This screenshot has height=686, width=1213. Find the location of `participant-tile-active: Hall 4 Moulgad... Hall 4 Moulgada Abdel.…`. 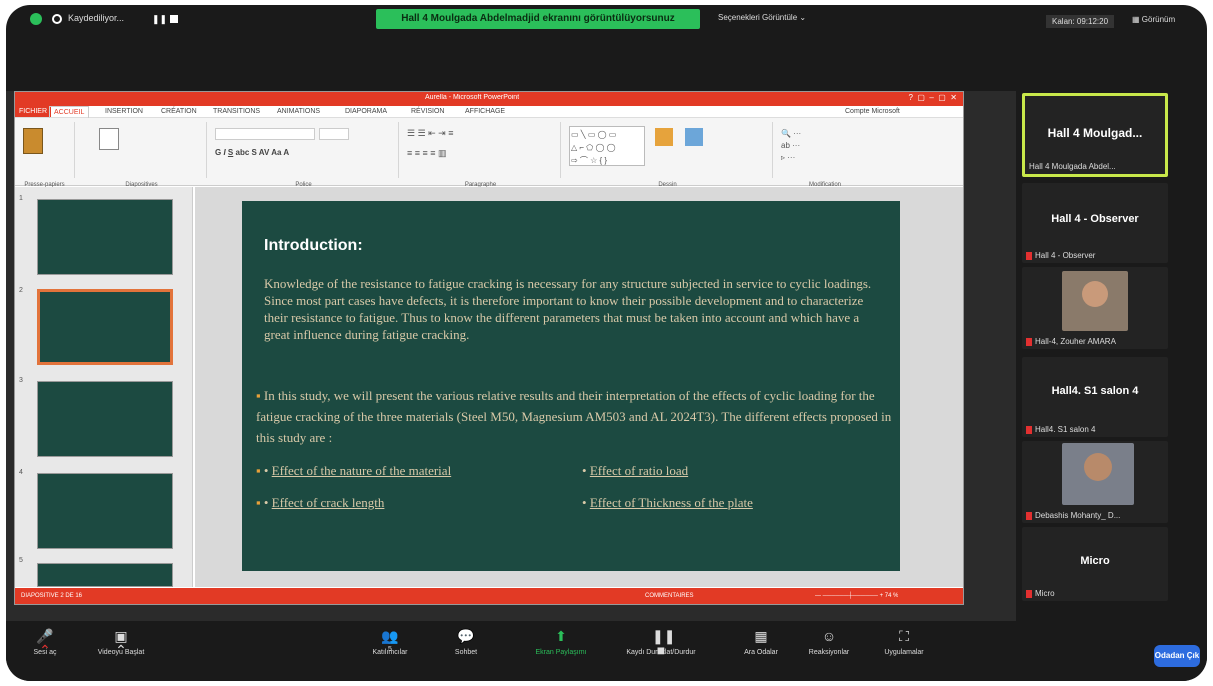

participant-tile-active: Hall 4 Moulgad... Hall 4 Moulgada Abdel.… is located at coordinates (1095, 135).